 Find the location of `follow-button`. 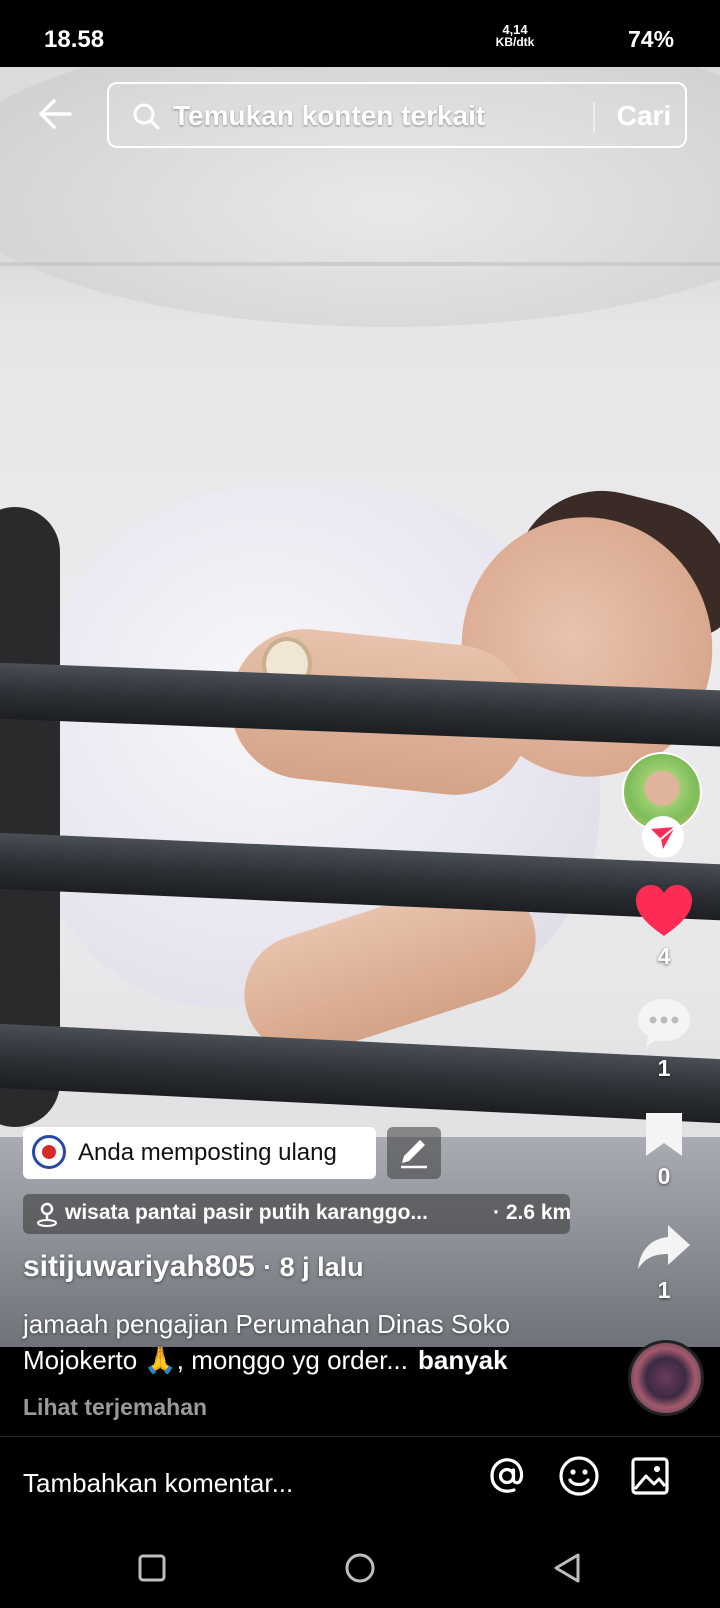

follow-button is located at coordinates (663, 837).